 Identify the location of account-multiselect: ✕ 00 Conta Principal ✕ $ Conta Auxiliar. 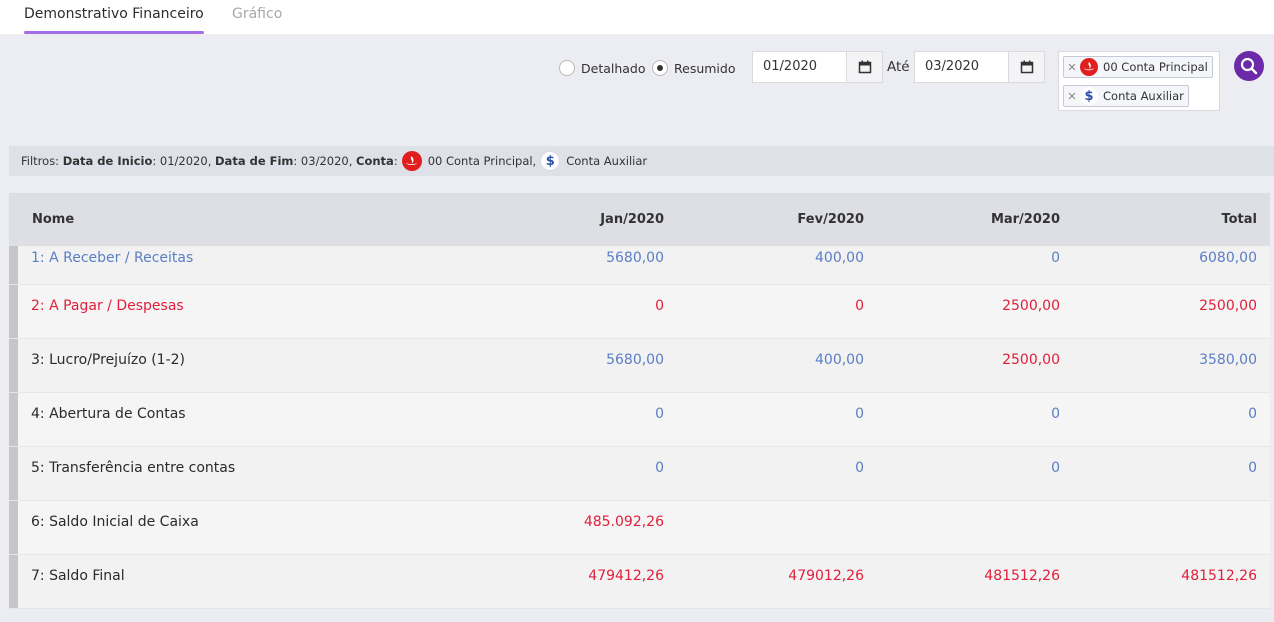
(1139, 81).